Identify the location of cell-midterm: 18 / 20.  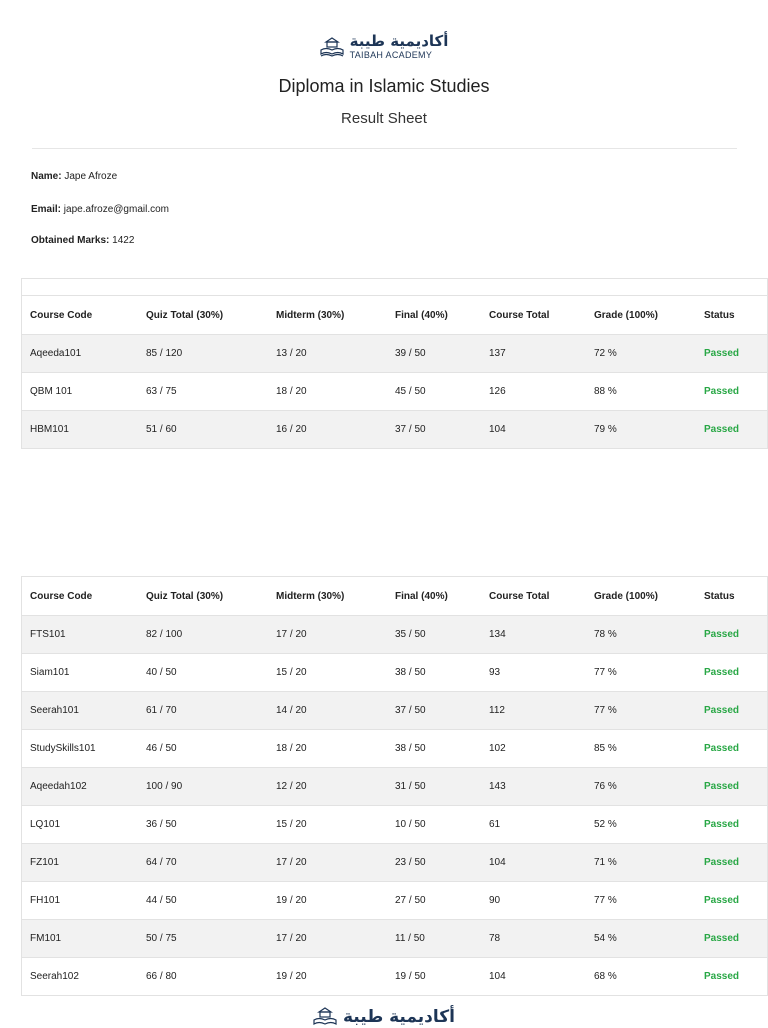
(327, 748).